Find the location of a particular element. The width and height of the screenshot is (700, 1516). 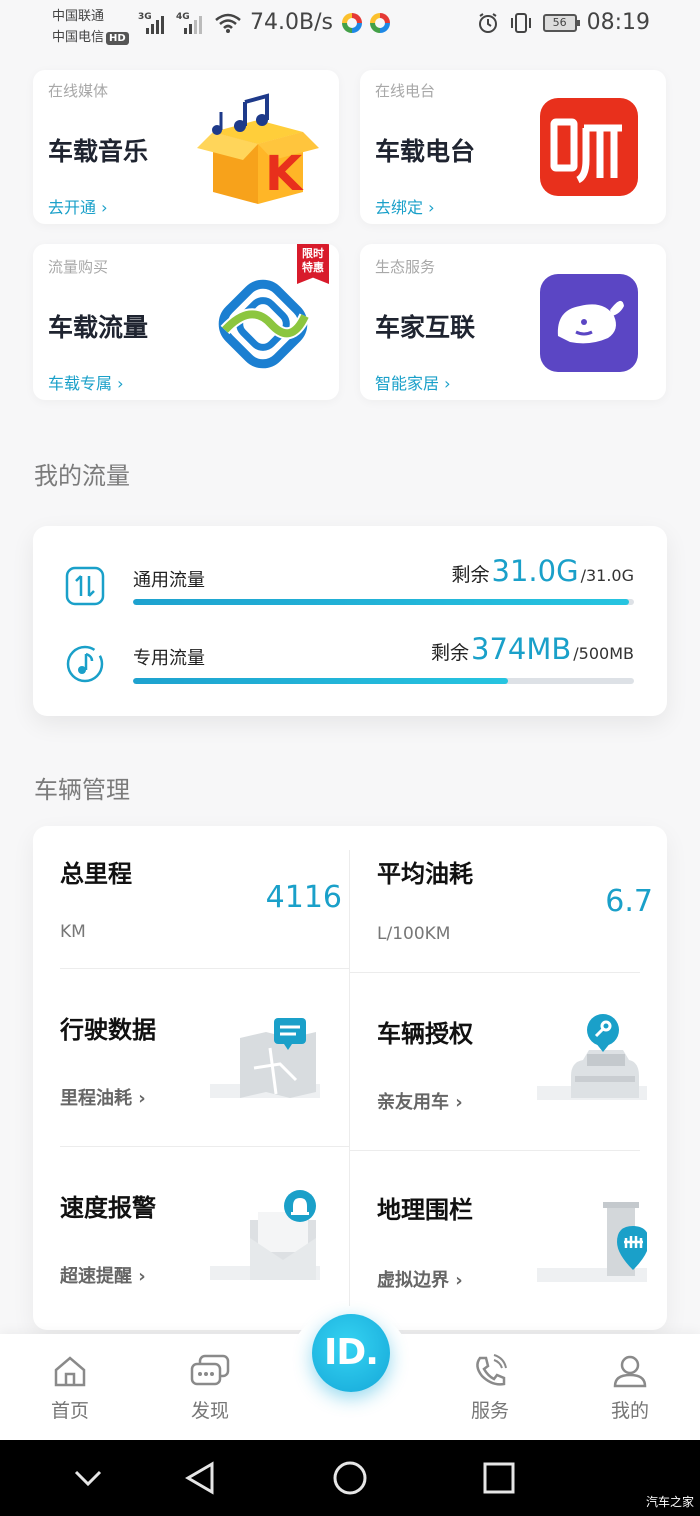

fuel-title: 平均油耗 is located at coordinates (425, 874).